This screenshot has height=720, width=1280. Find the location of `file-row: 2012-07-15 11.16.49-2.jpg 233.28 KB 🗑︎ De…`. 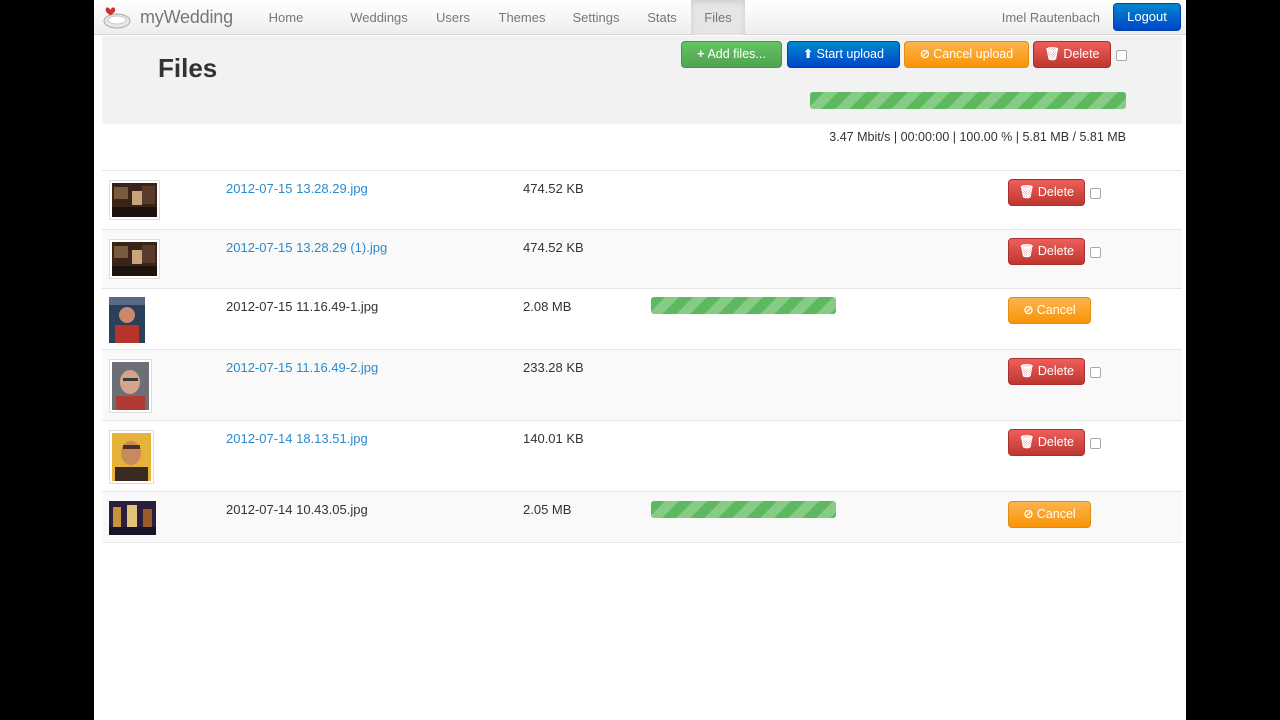

file-row: 2012-07-15 11.16.49-2.jpg 233.28 KB 🗑︎ De… is located at coordinates (642, 385).